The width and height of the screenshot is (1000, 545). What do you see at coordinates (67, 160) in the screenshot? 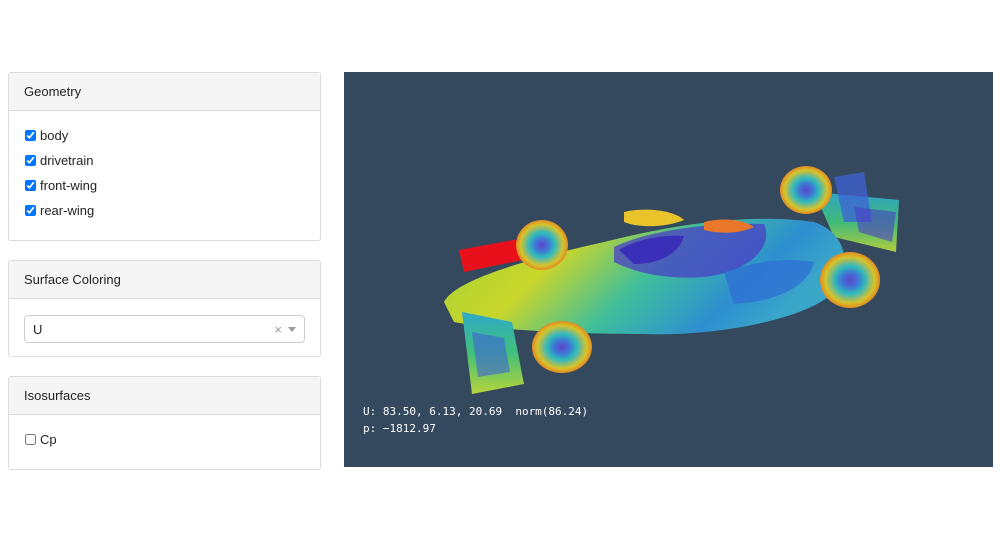
I see `geometry-item-label: drivetrain` at bounding box center [67, 160].